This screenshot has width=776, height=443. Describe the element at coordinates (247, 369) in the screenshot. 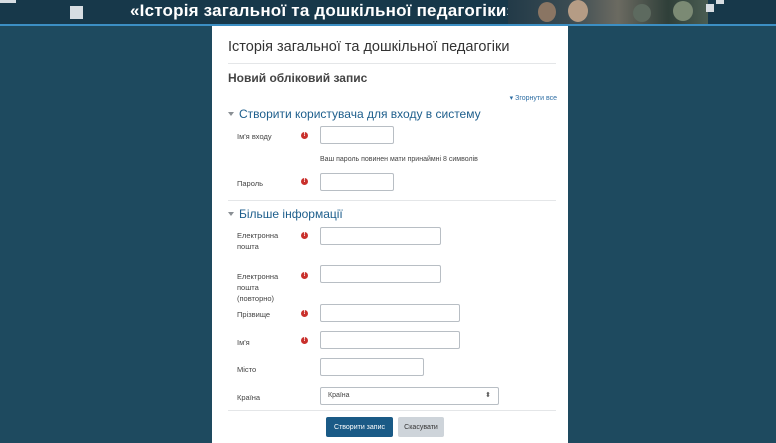

I see `city-label: Місто` at that location.